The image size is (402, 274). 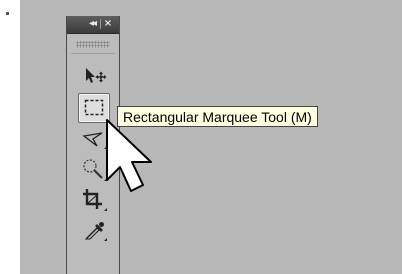 I want to click on grip-divider, so click(x=93, y=53).